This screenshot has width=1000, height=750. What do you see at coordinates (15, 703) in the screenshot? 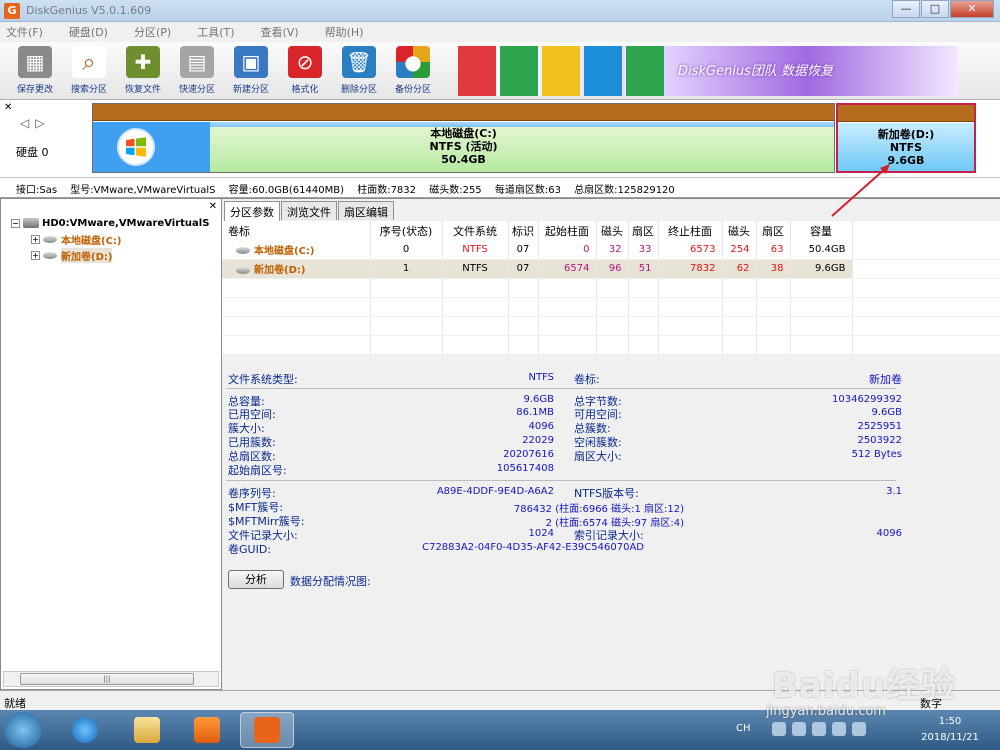
I see `status-text: 就绪` at bounding box center [15, 703].